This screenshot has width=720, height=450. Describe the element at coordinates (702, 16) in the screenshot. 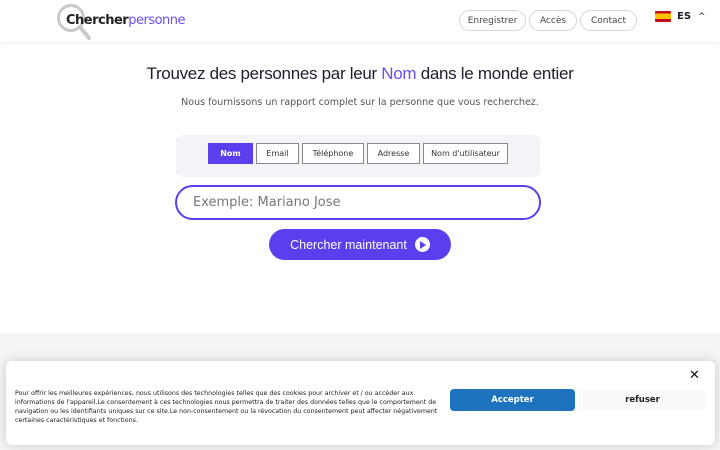

I see `chevron-up-icon: ^` at that location.